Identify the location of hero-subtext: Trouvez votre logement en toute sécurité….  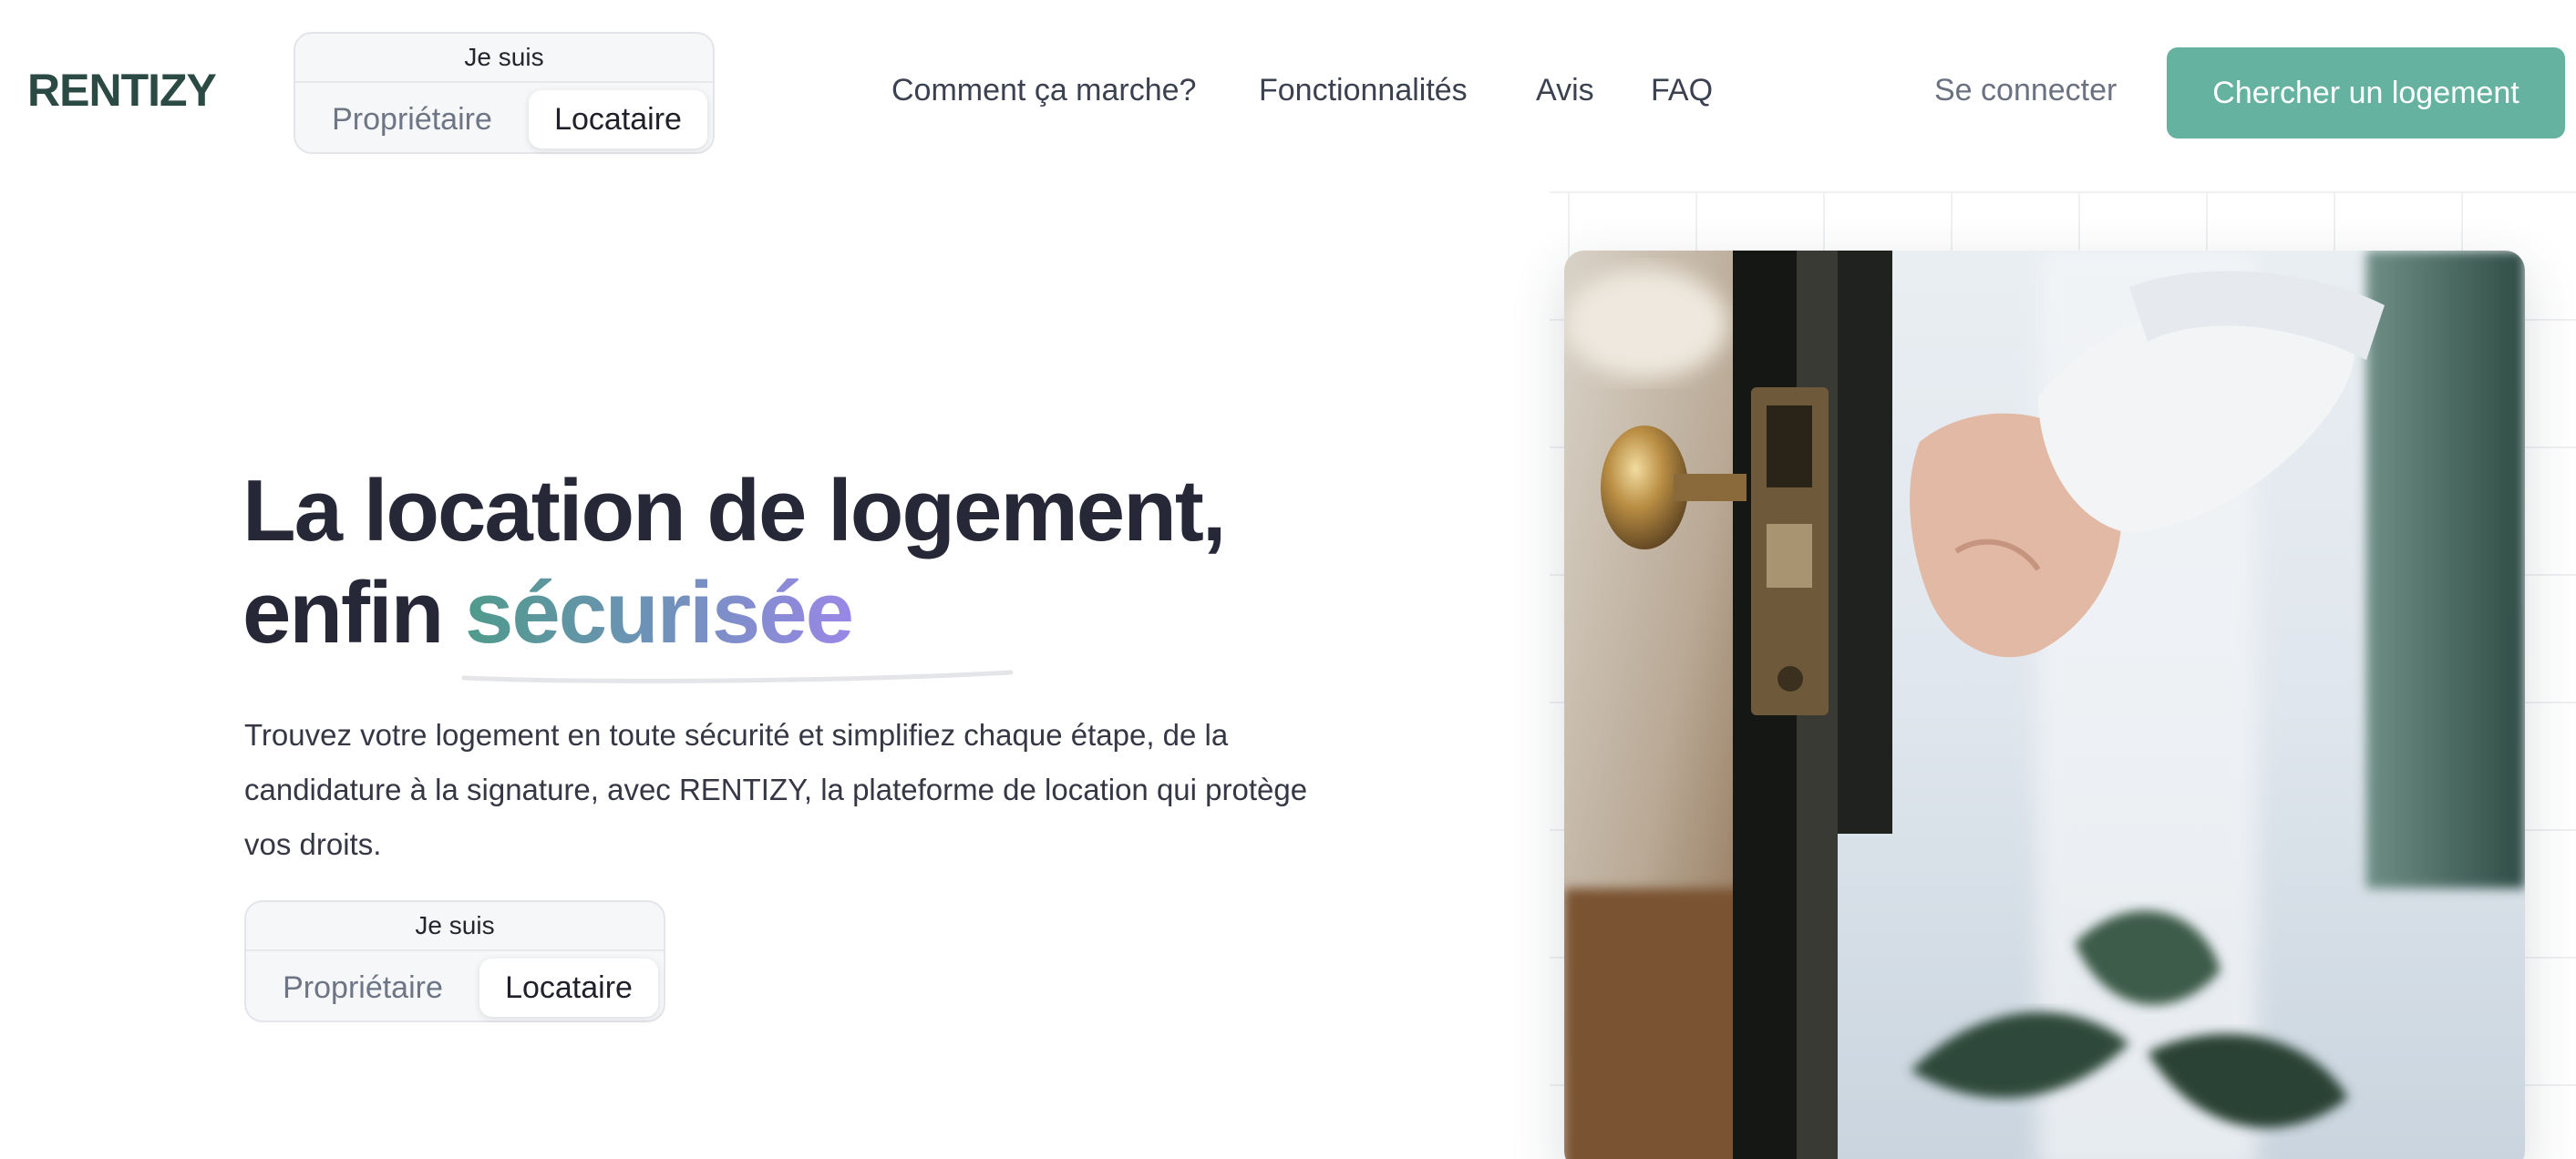
(776, 789).